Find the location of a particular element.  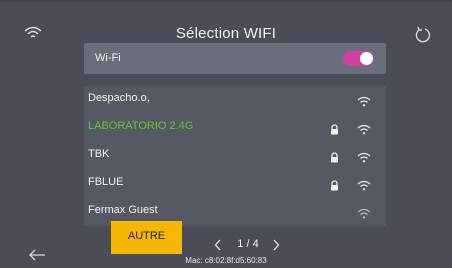

network-name: FBLUE is located at coordinates (106, 182).